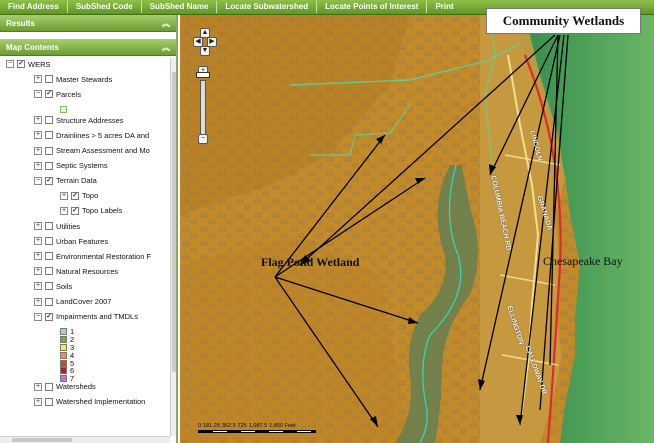  Describe the element at coordinates (76, 387) in the screenshot. I see `layer-label-watersheds: Watersheds` at that location.